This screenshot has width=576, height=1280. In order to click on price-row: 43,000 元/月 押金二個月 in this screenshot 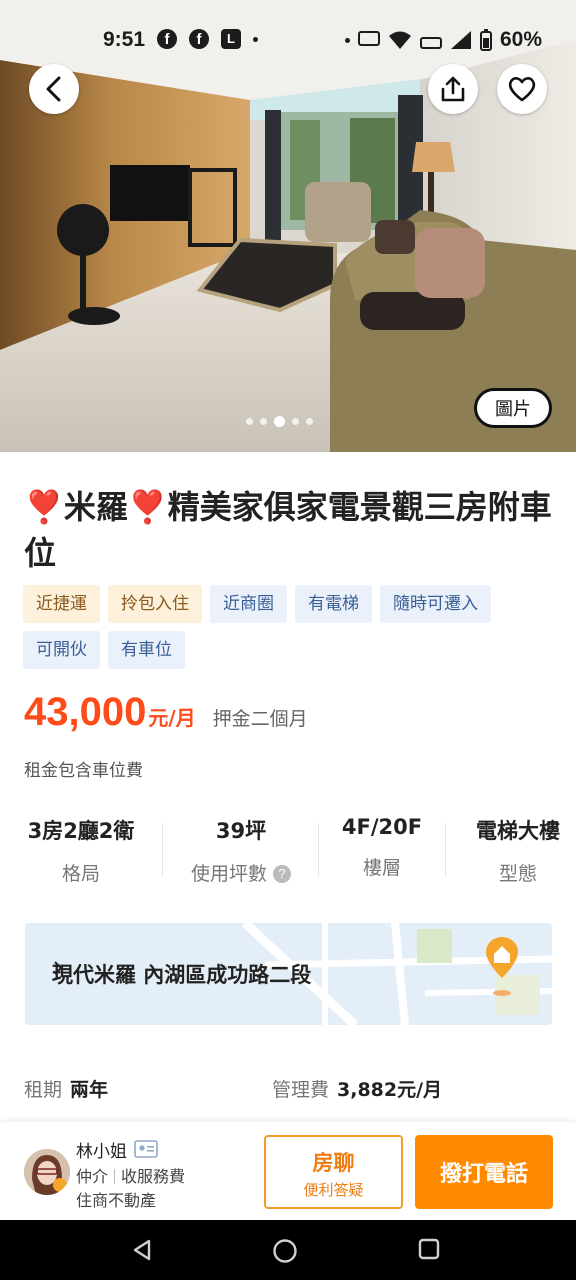, I will do `click(166, 712)`.